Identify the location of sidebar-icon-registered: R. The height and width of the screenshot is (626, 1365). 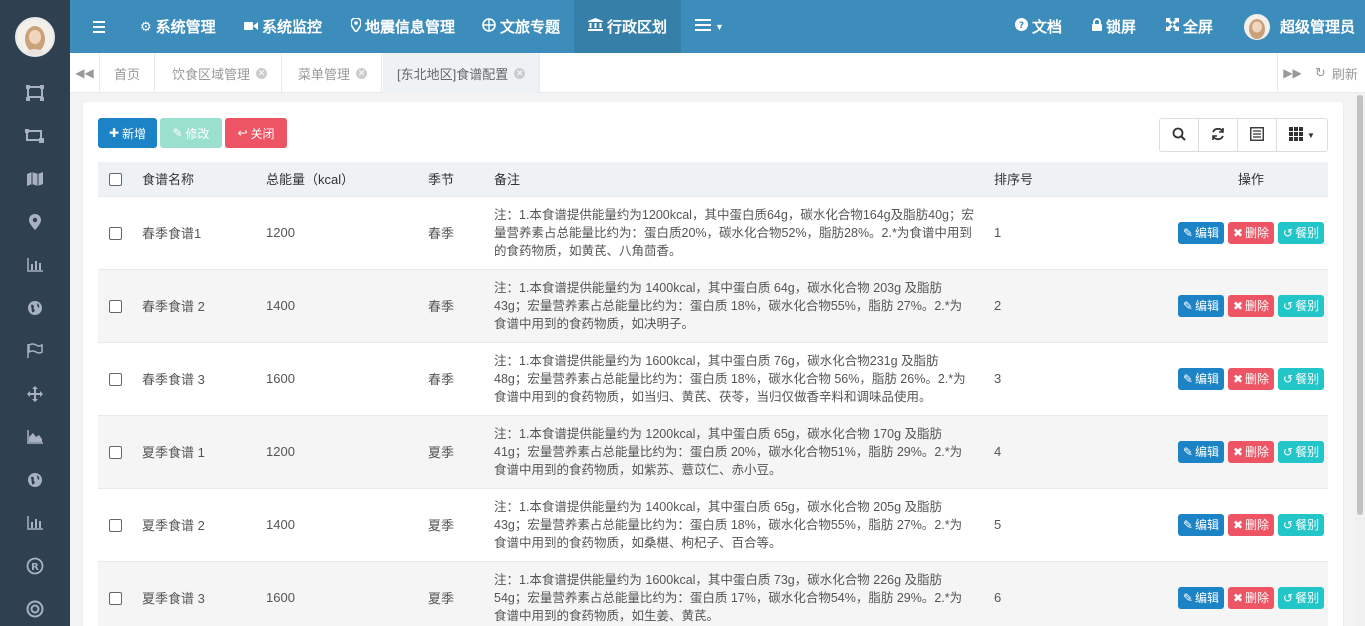
(35, 566).